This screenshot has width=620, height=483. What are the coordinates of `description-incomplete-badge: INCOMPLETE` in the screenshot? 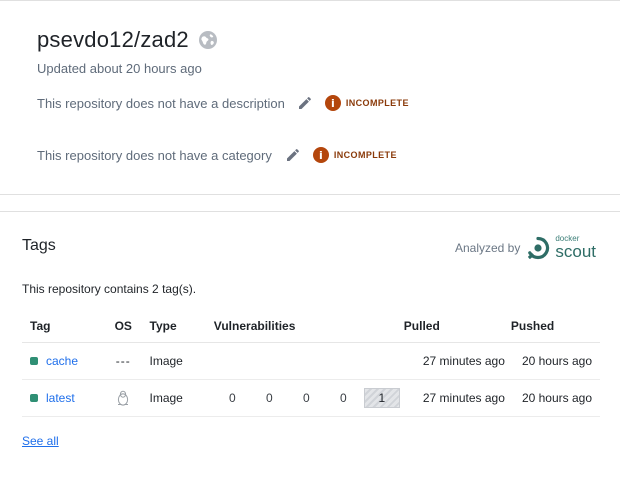 It's located at (377, 103).